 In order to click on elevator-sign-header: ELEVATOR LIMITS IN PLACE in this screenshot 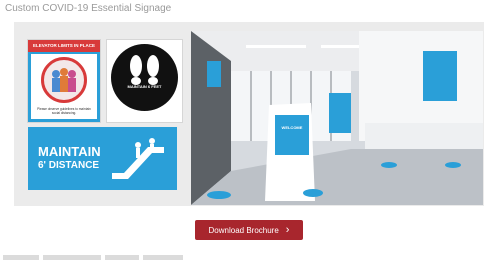, I will do `click(64, 46)`.